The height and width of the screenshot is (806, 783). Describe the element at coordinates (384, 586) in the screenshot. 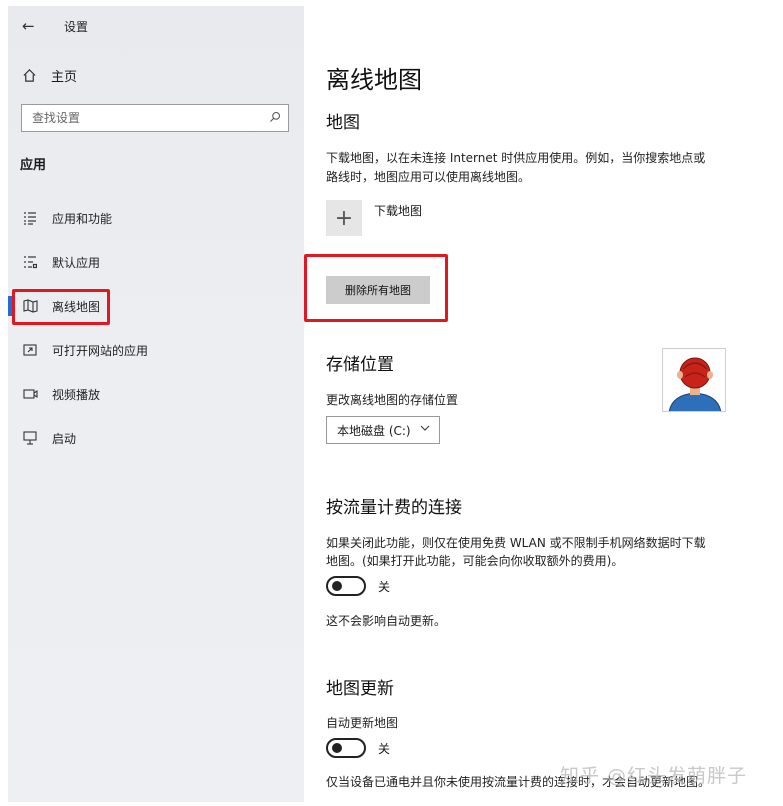

I see `metered-toggle-state: 关` at that location.